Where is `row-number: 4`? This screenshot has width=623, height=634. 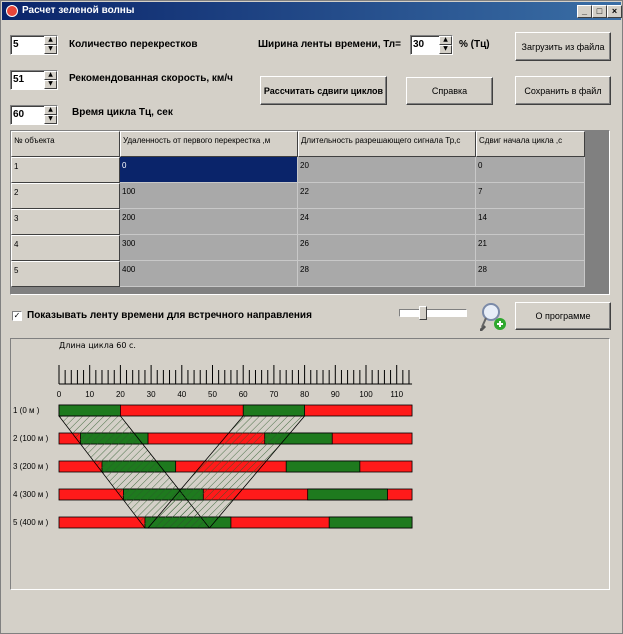
row-number: 4 is located at coordinates (65, 248).